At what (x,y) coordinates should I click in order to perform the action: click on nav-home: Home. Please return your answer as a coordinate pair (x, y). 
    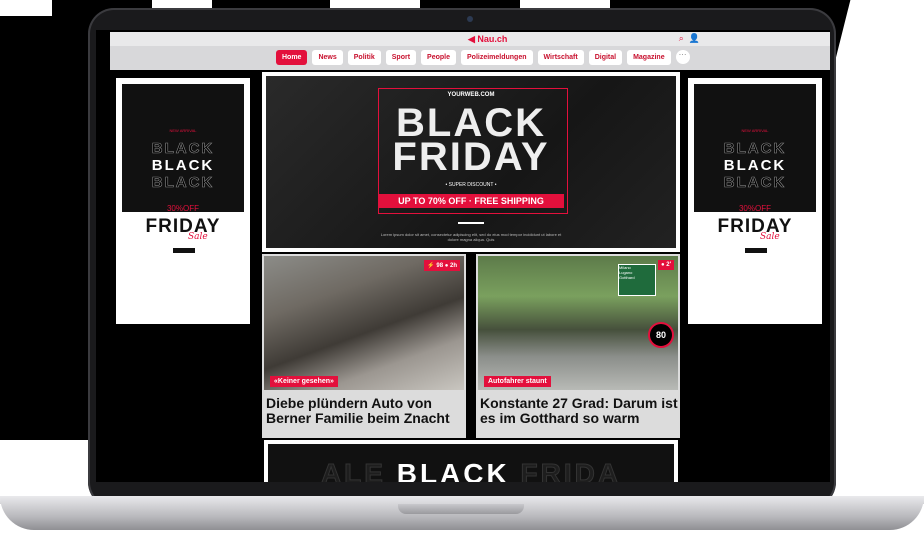
    Looking at the image, I should click on (292, 57).